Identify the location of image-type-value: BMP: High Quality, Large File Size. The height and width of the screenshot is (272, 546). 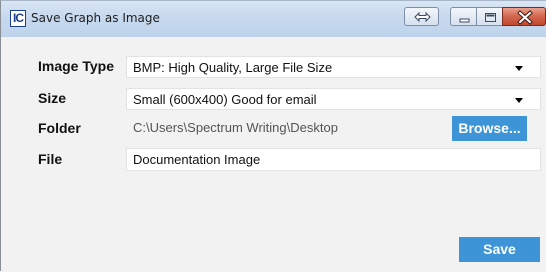
(233, 67).